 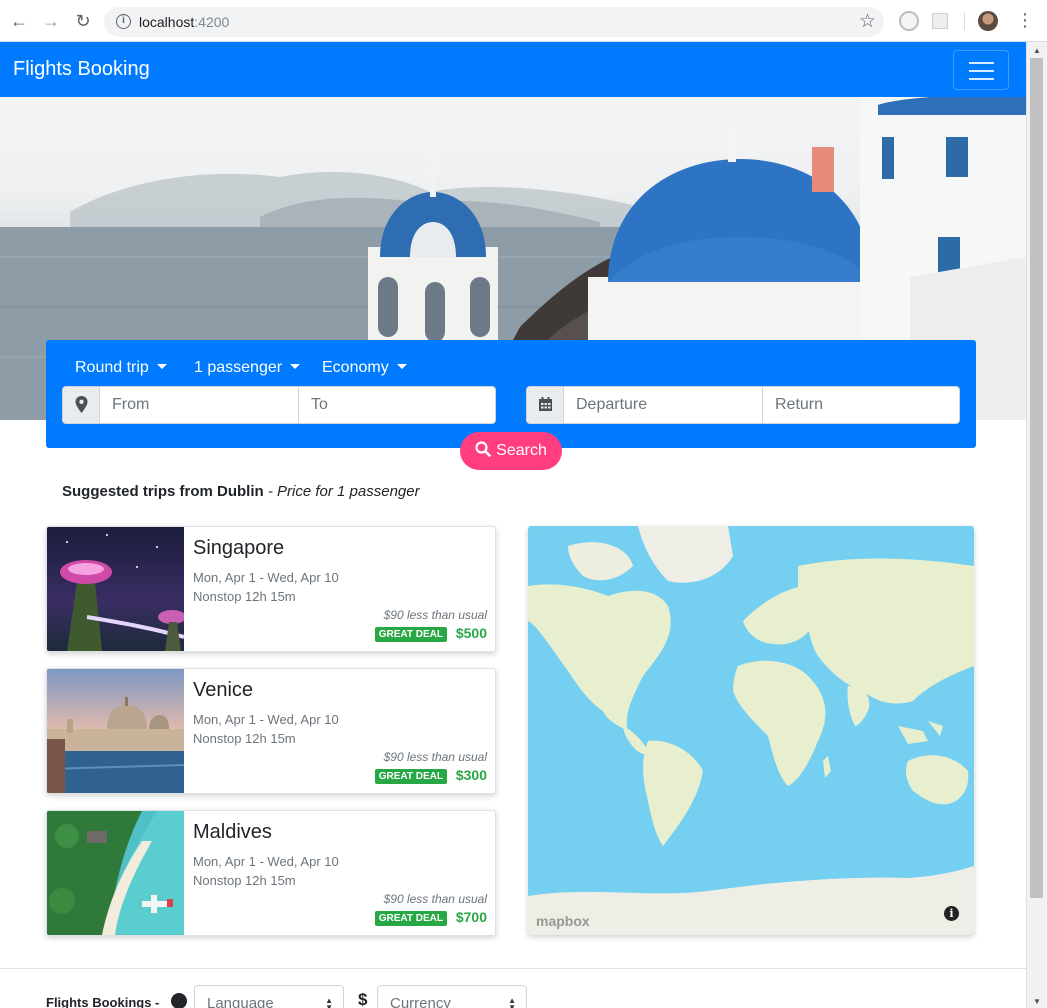 I want to click on cabin-class-dropdown: Economy, so click(x=364, y=368).